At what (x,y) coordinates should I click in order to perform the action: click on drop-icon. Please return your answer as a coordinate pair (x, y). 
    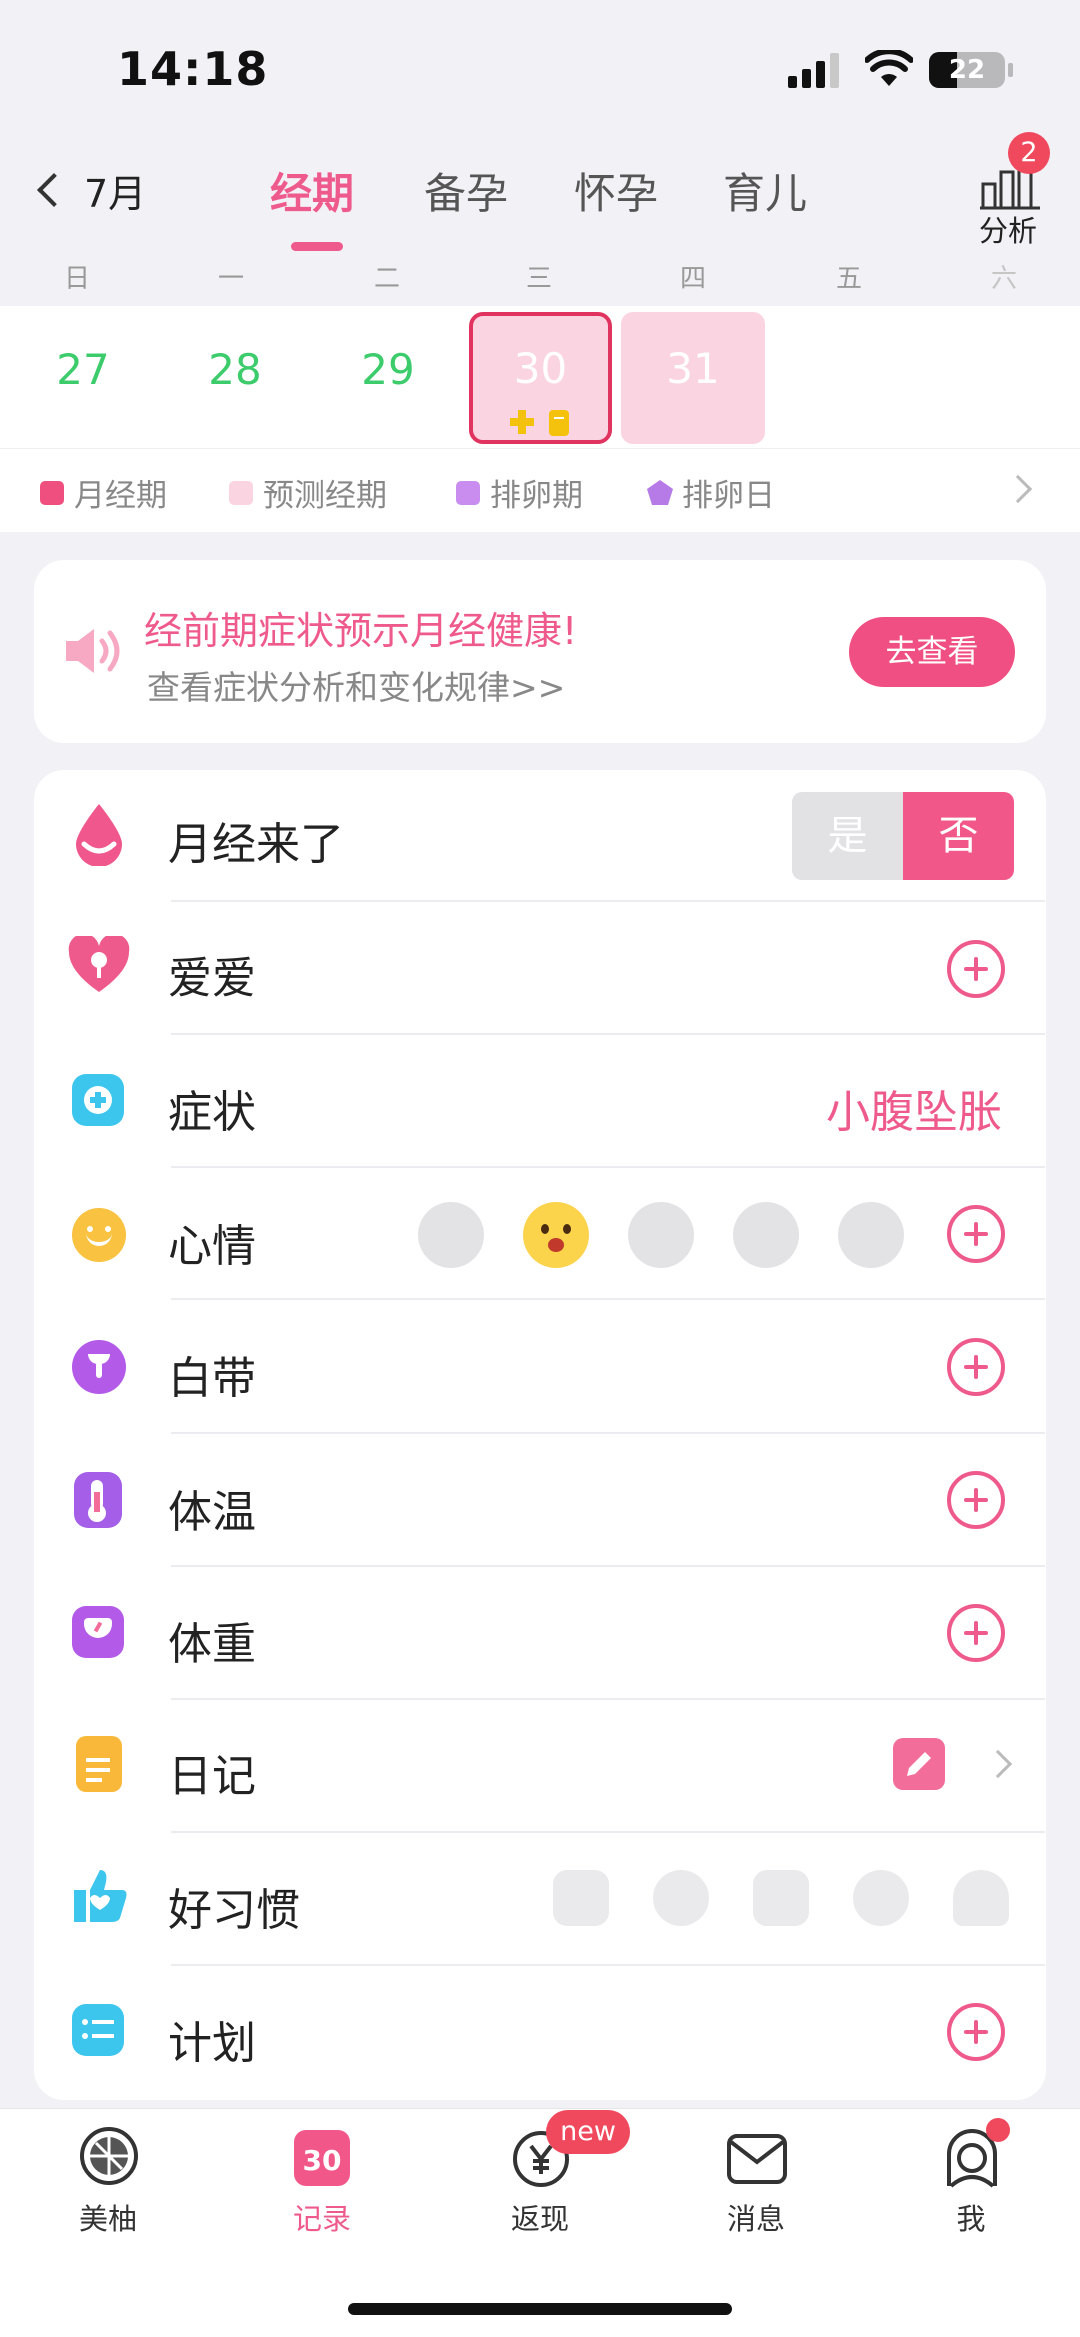
    Looking at the image, I should click on (99, 835).